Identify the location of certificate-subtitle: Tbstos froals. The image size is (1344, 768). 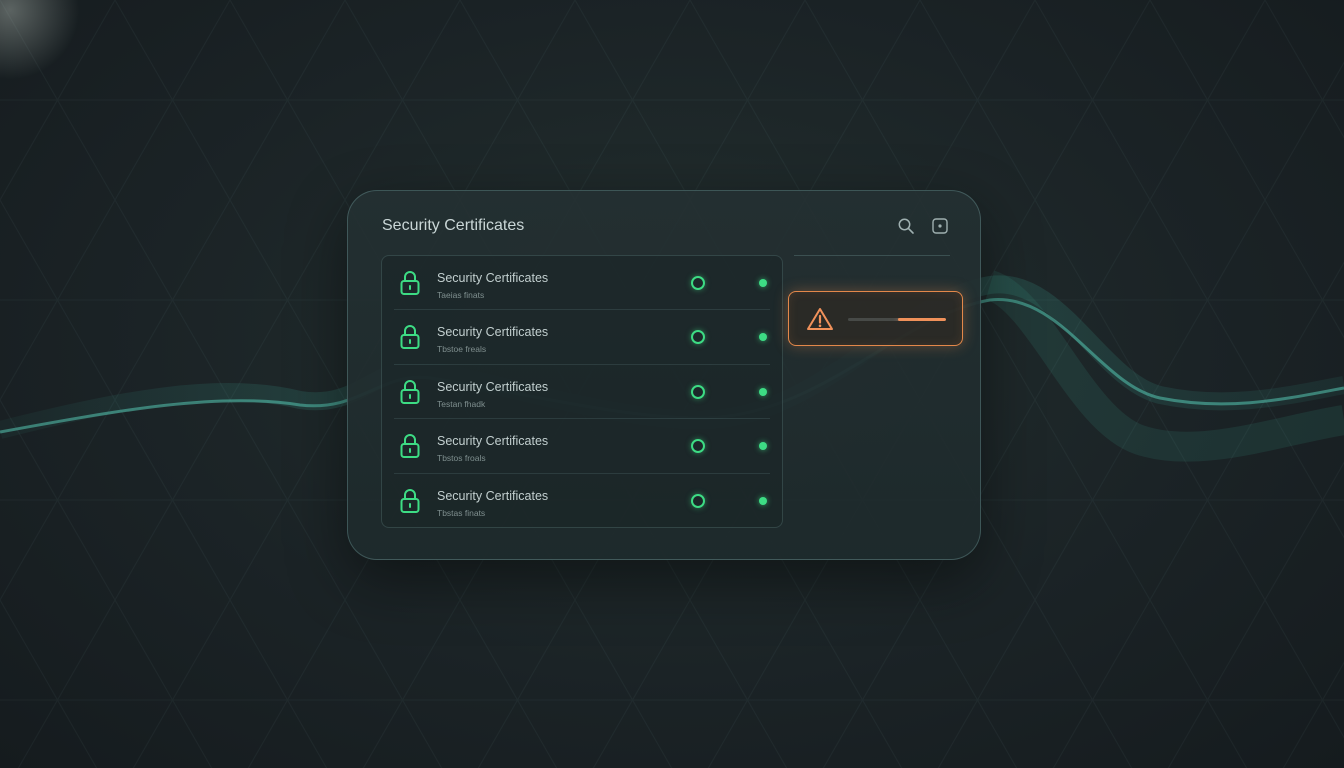
(461, 458).